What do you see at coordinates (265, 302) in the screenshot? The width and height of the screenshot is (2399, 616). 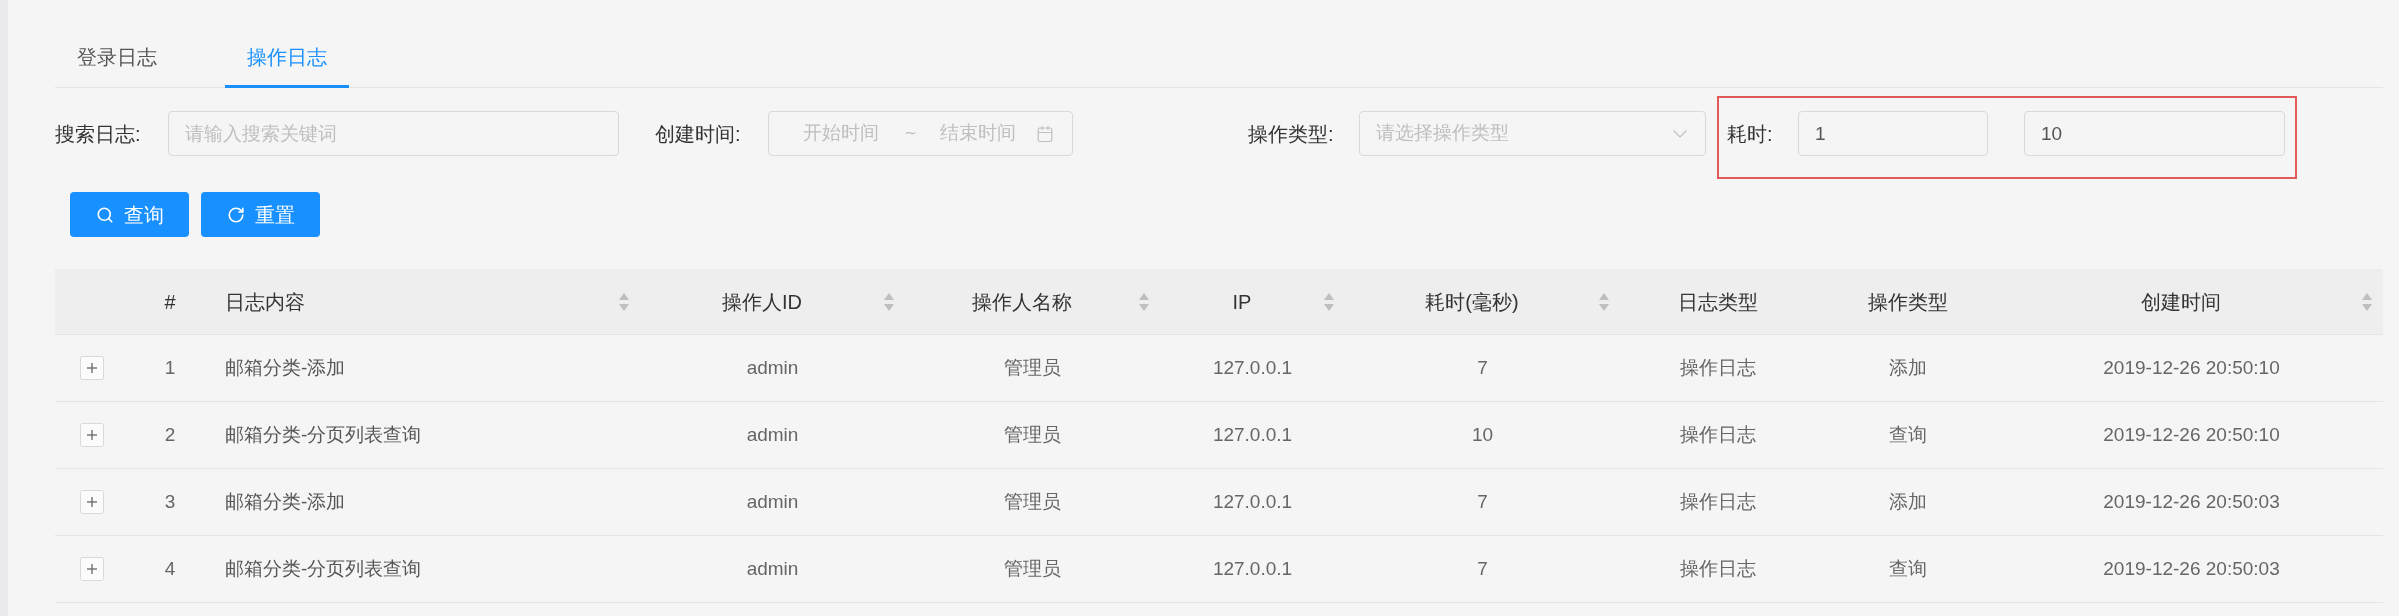 I see `column-header: 日志内容` at bounding box center [265, 302].